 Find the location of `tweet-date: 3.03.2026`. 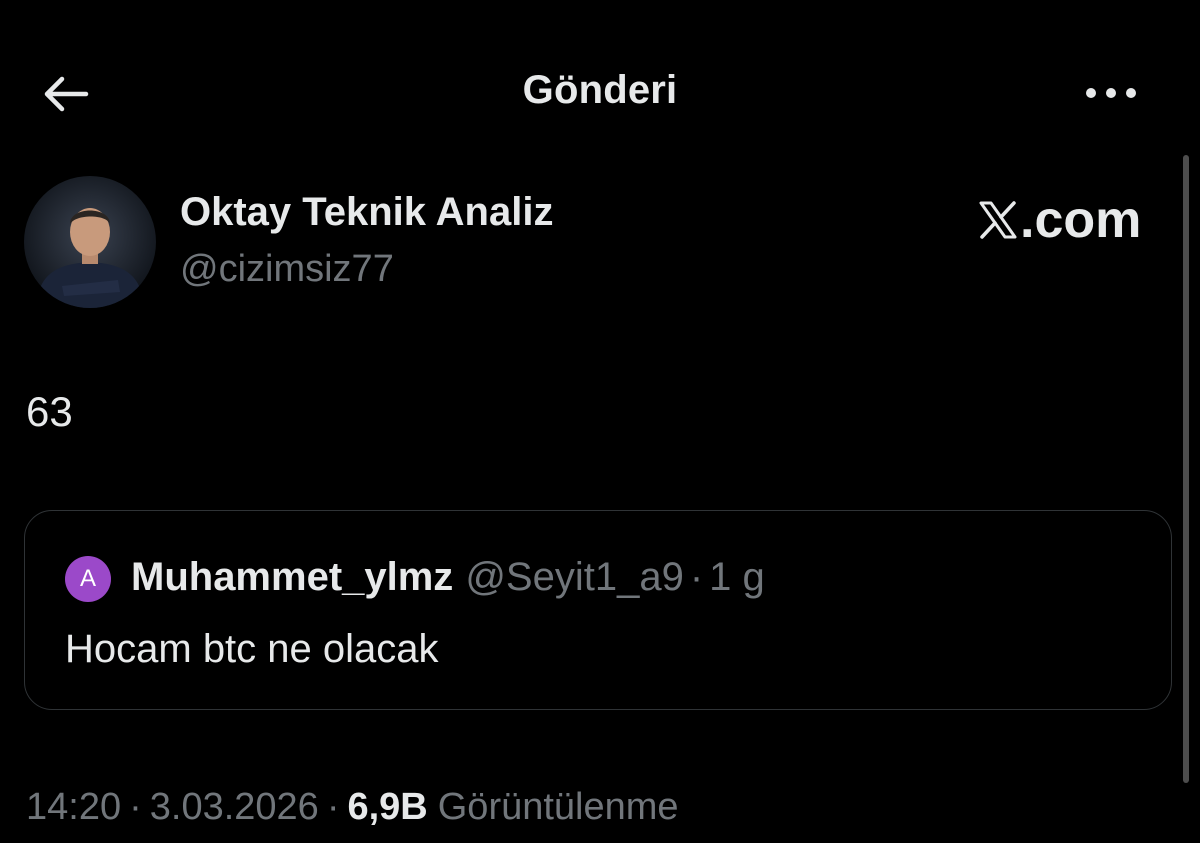

tweet-date: 3.03.2026 is located at coordinates (234, 807).